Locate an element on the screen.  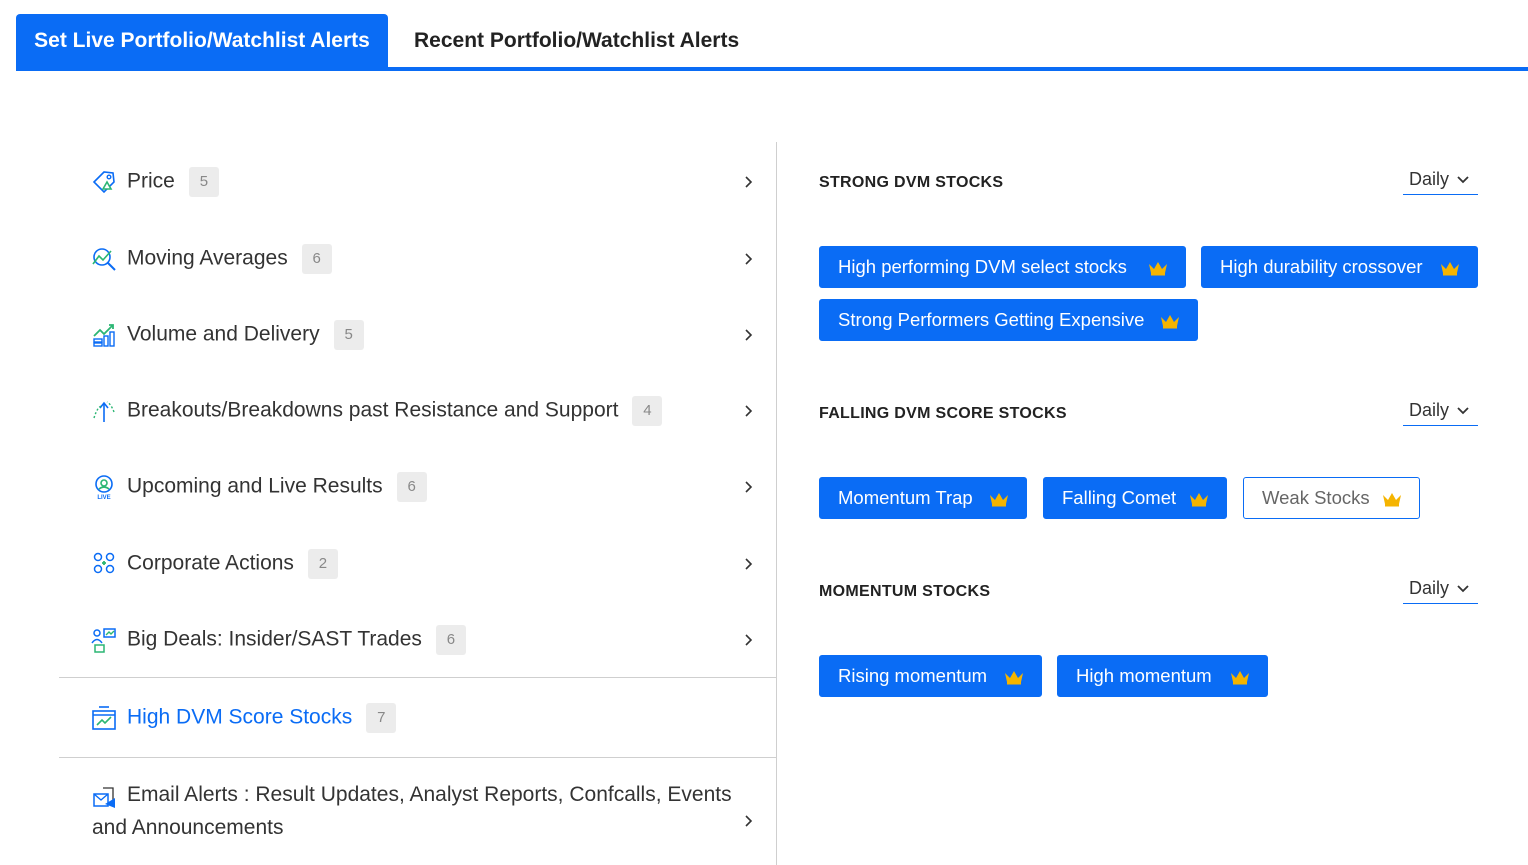
pill-label: Strong Performers Getting Expensive is located at coordinates (991, 319).